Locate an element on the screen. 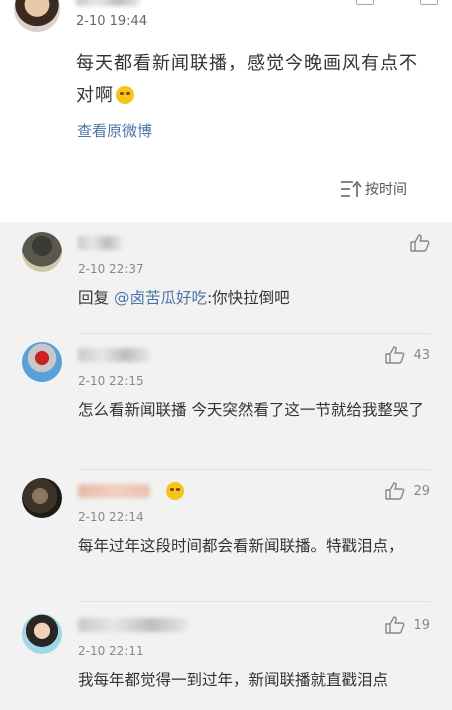 The height and width of the screenshot is (710, 452). comment-text: 回复 @卤苦瓜好吃:你快拉倒吧 is located at coordinates (253, 298).